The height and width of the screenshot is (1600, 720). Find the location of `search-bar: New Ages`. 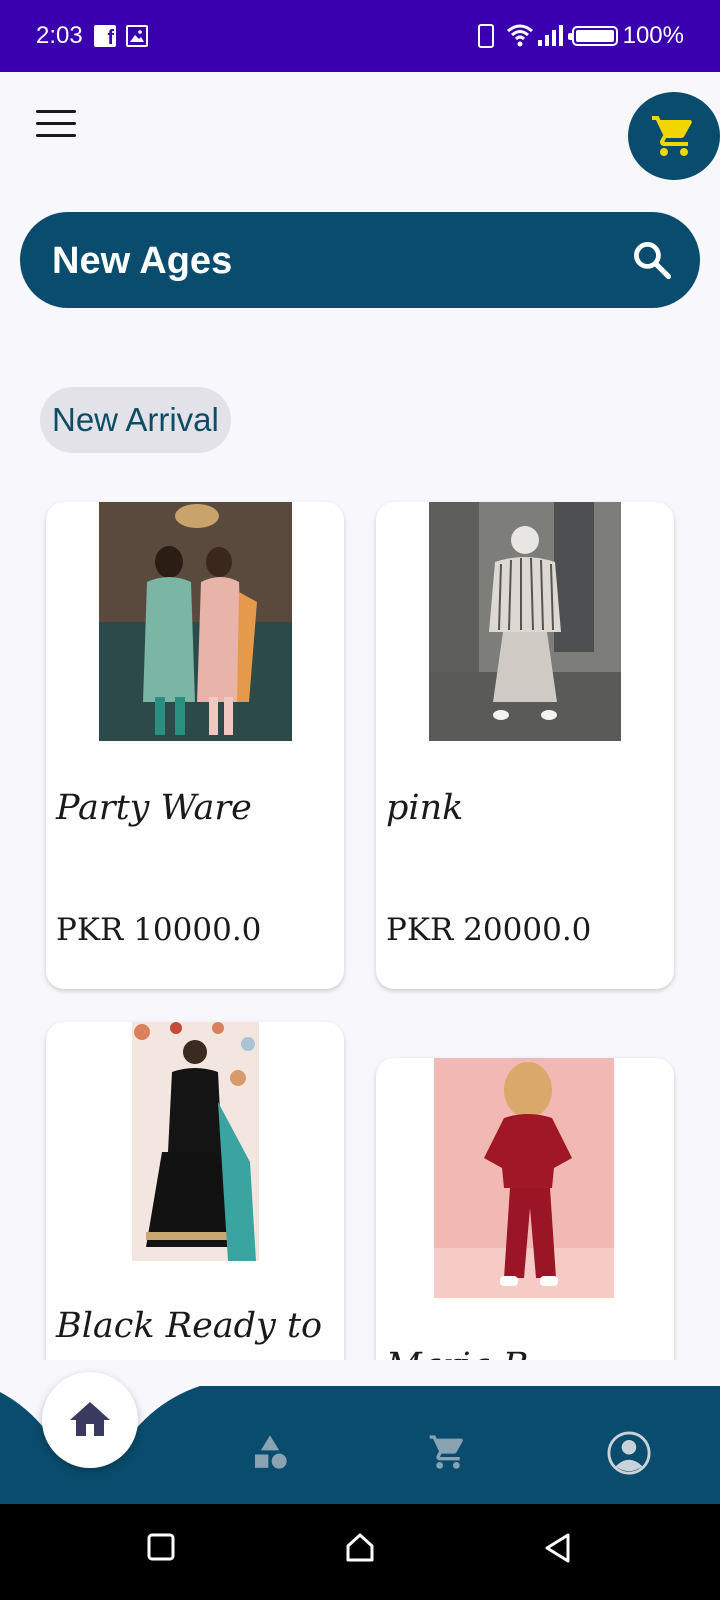

search-bar: New Ages is located at coordinates (360, 260).